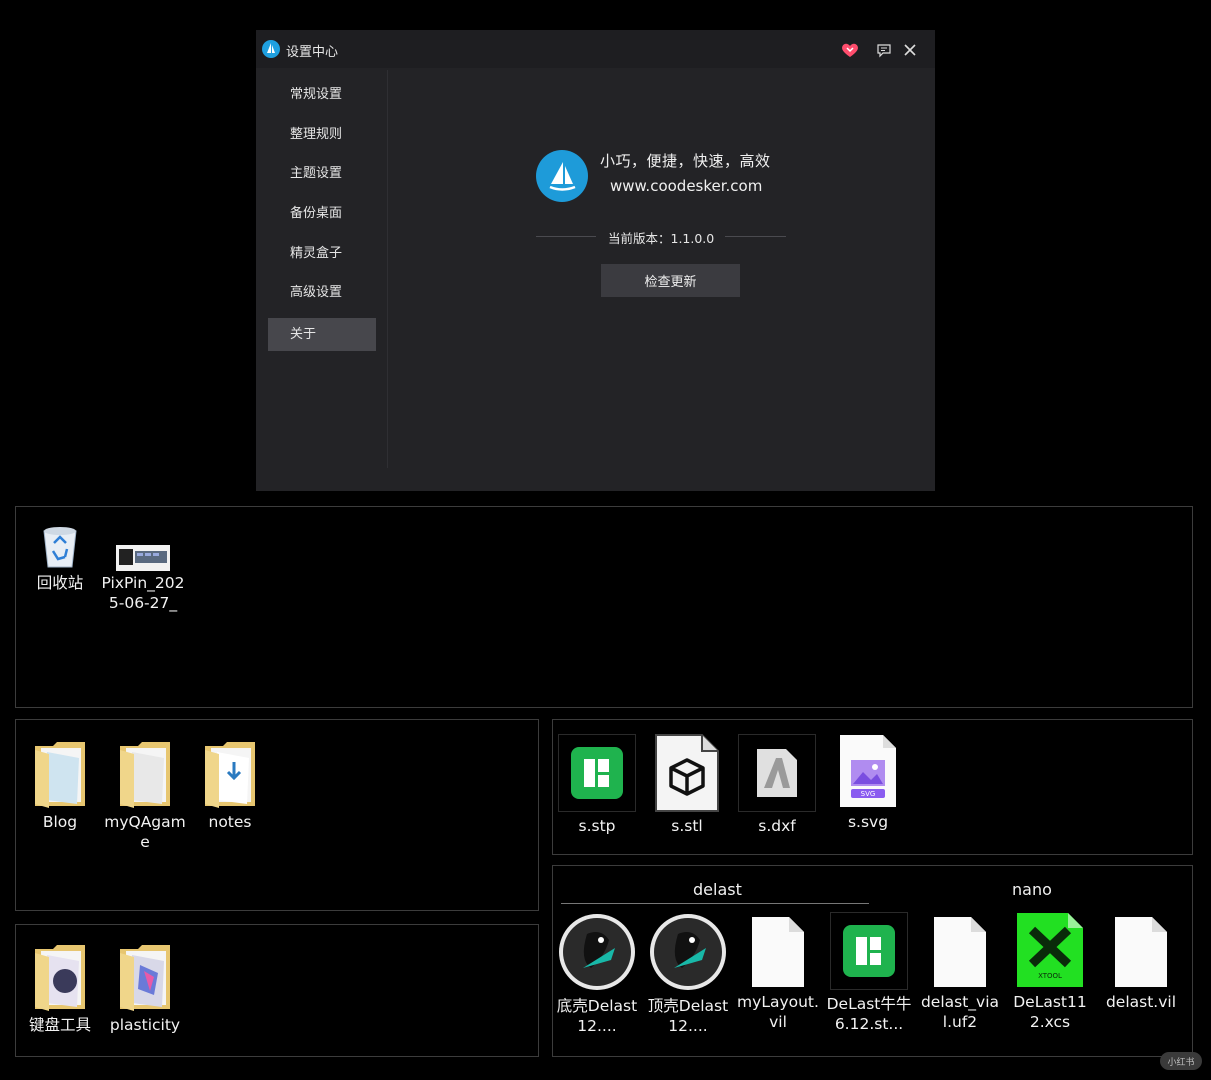 The image size is (1211, 1080). What do you see at coordinates (717, 889) in the screenshot?
I see `group-label-delast: delast` at bounding box center [717, 889].